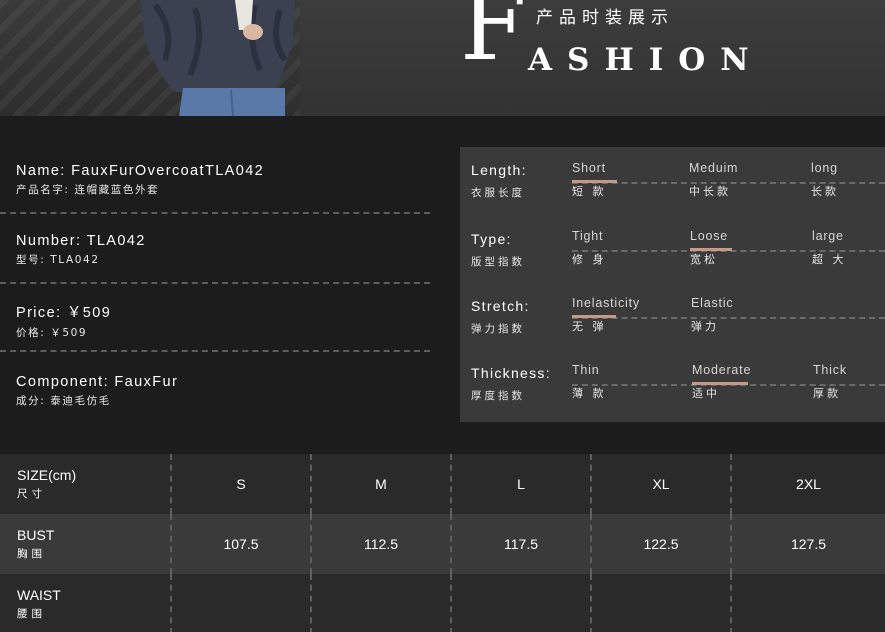  What do you see at coordinates (824, 168) in the screenshot?
I see `option-label: long` at bounding box center [824, 168].